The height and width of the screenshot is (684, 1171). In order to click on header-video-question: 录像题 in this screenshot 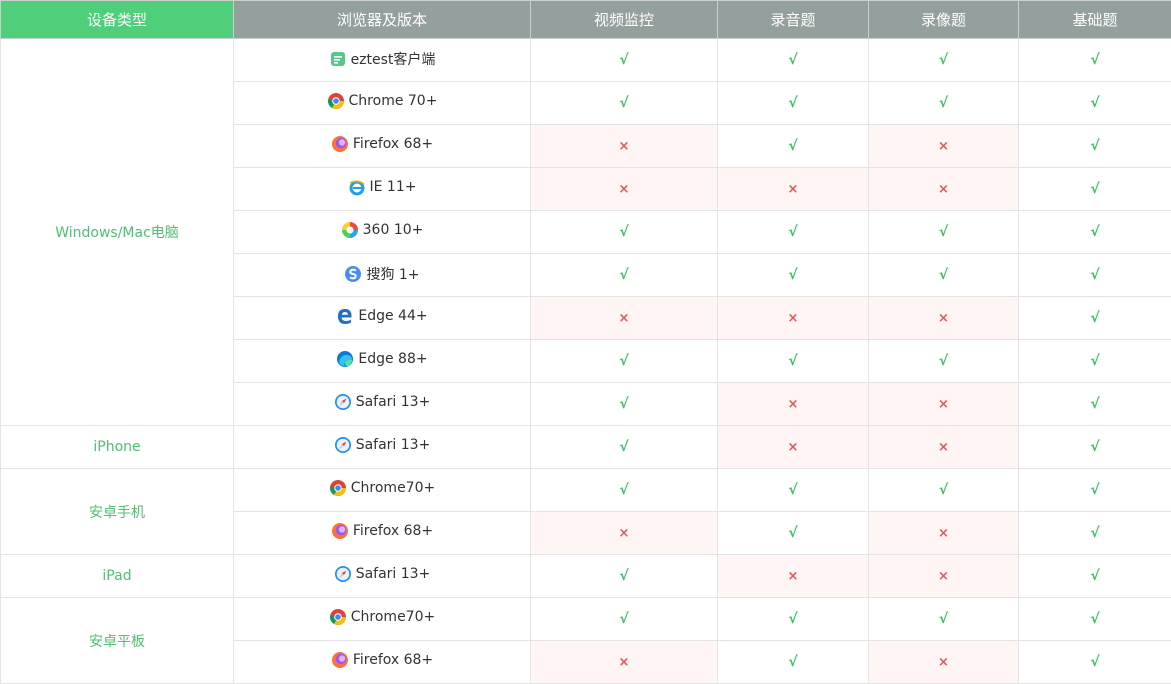, I will do `click(944, 20)`.